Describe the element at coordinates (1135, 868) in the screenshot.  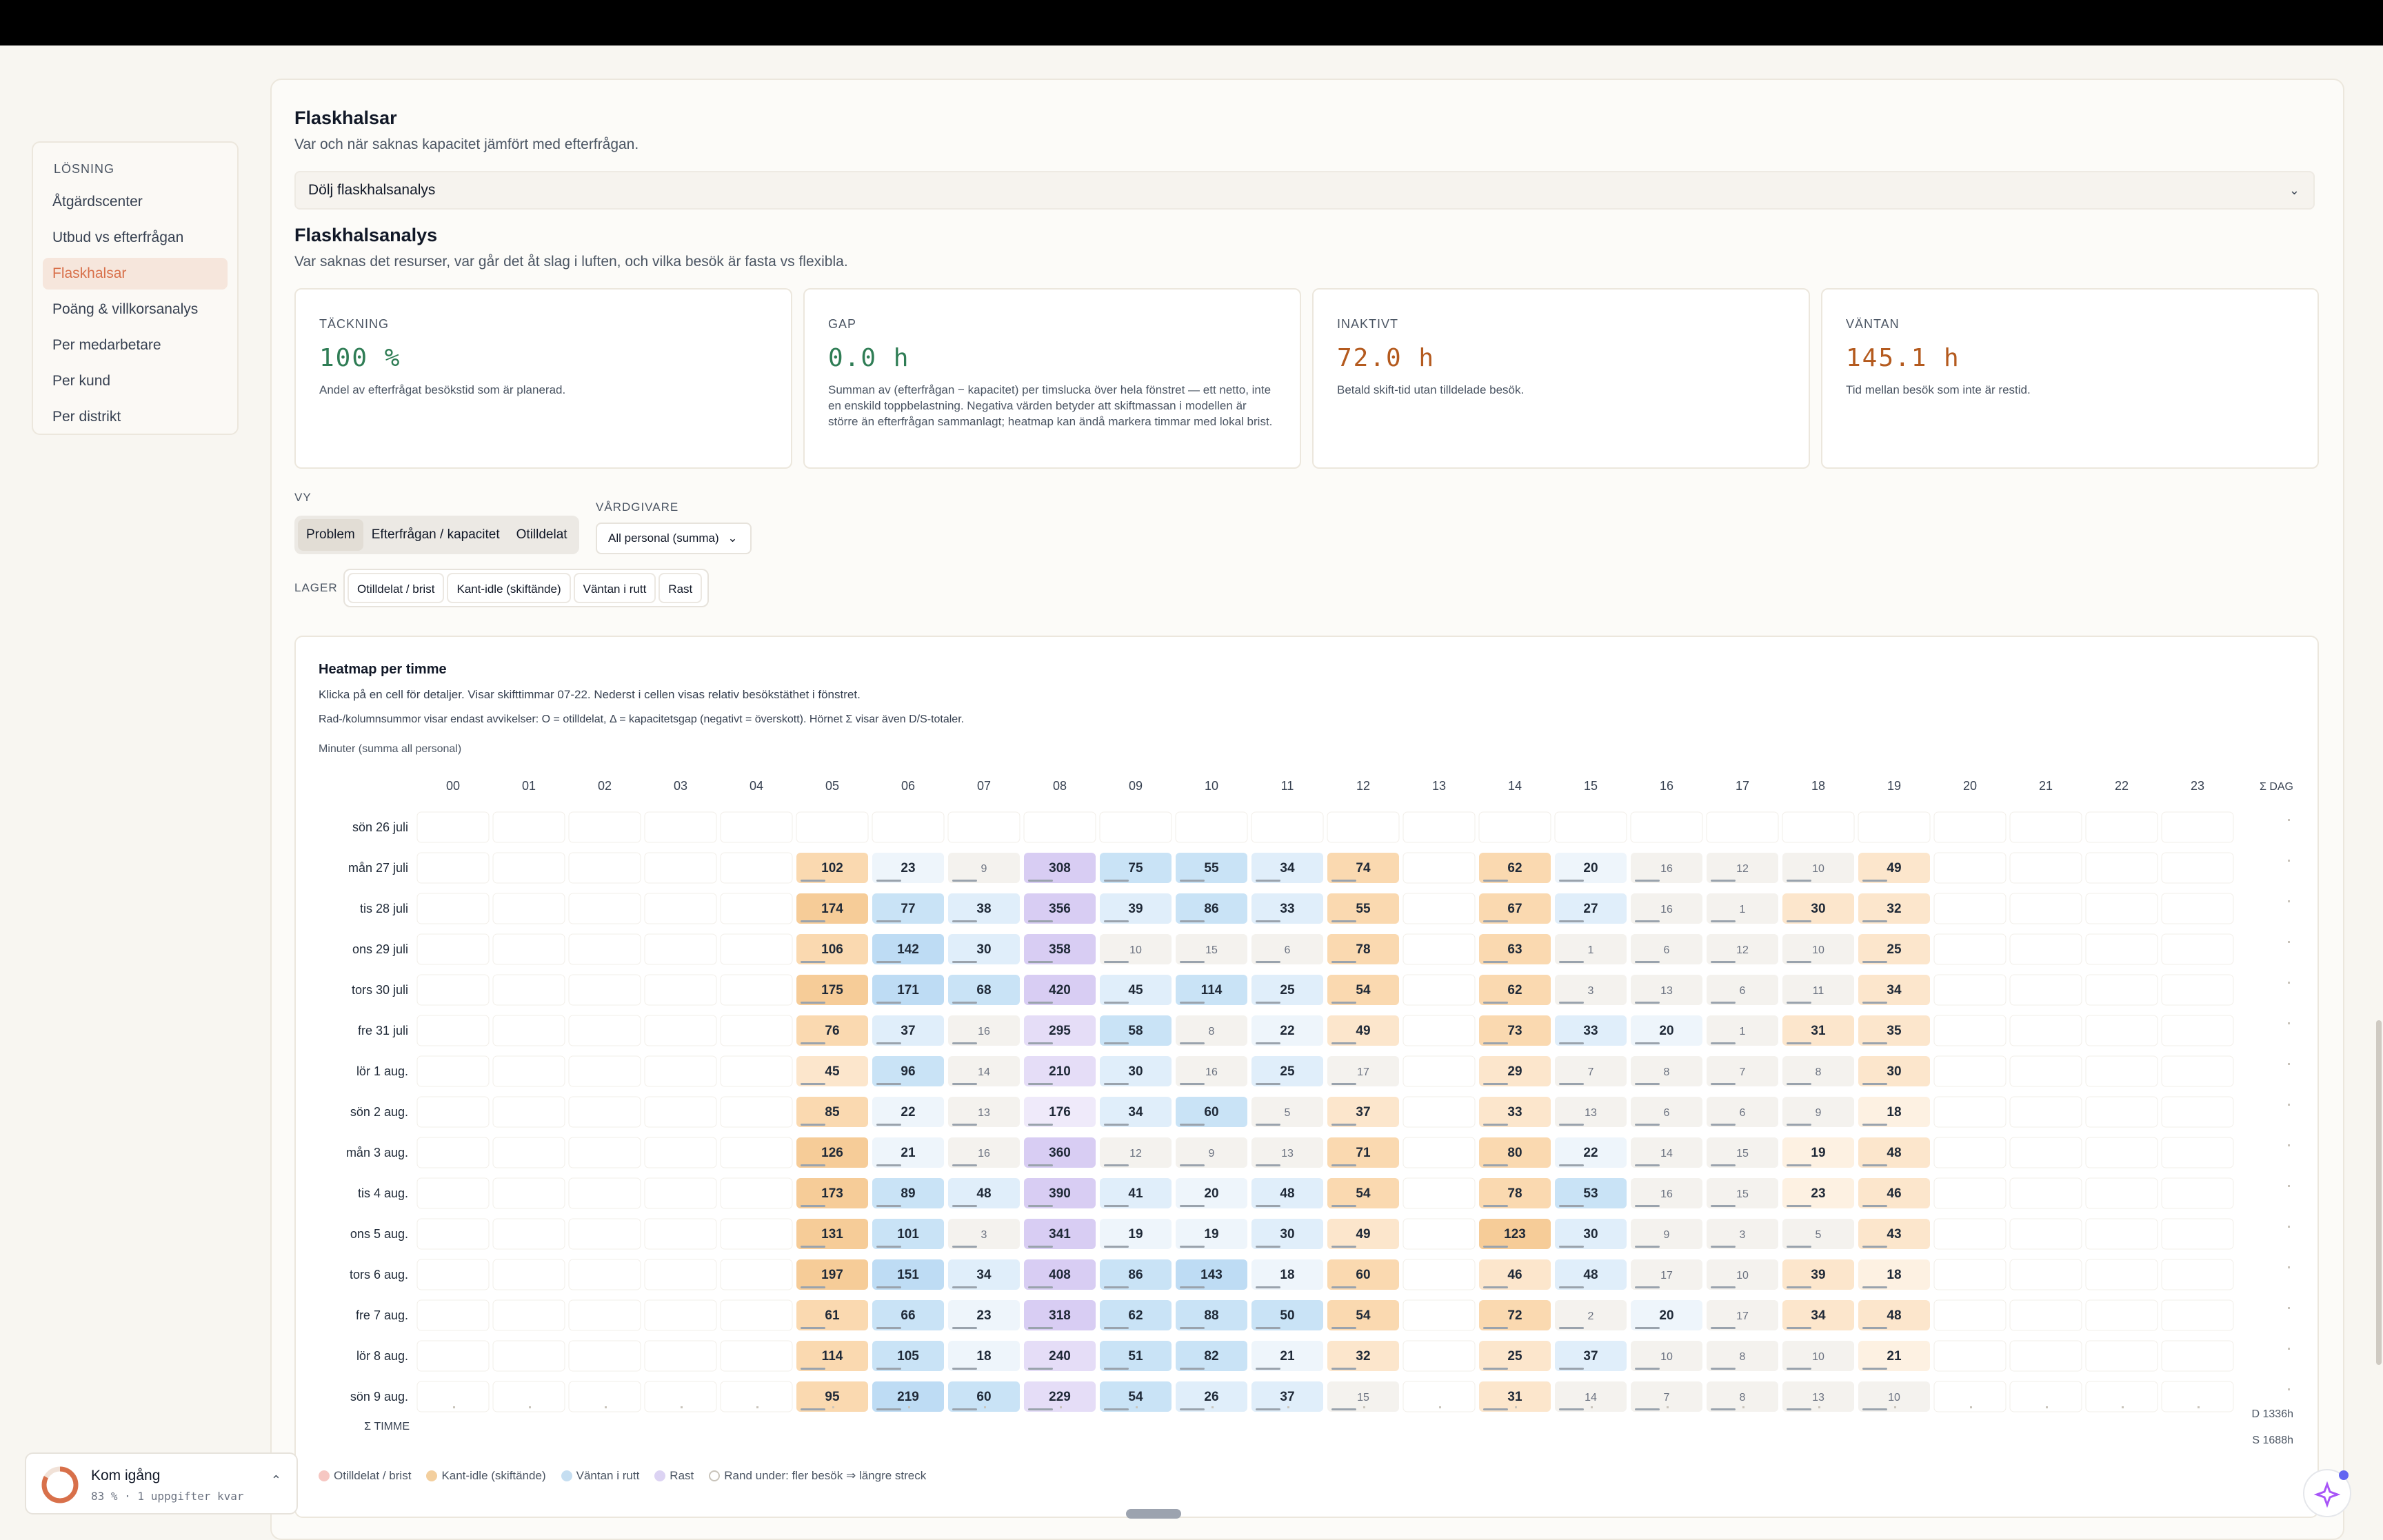
I see `cell-value: 75` at that location.